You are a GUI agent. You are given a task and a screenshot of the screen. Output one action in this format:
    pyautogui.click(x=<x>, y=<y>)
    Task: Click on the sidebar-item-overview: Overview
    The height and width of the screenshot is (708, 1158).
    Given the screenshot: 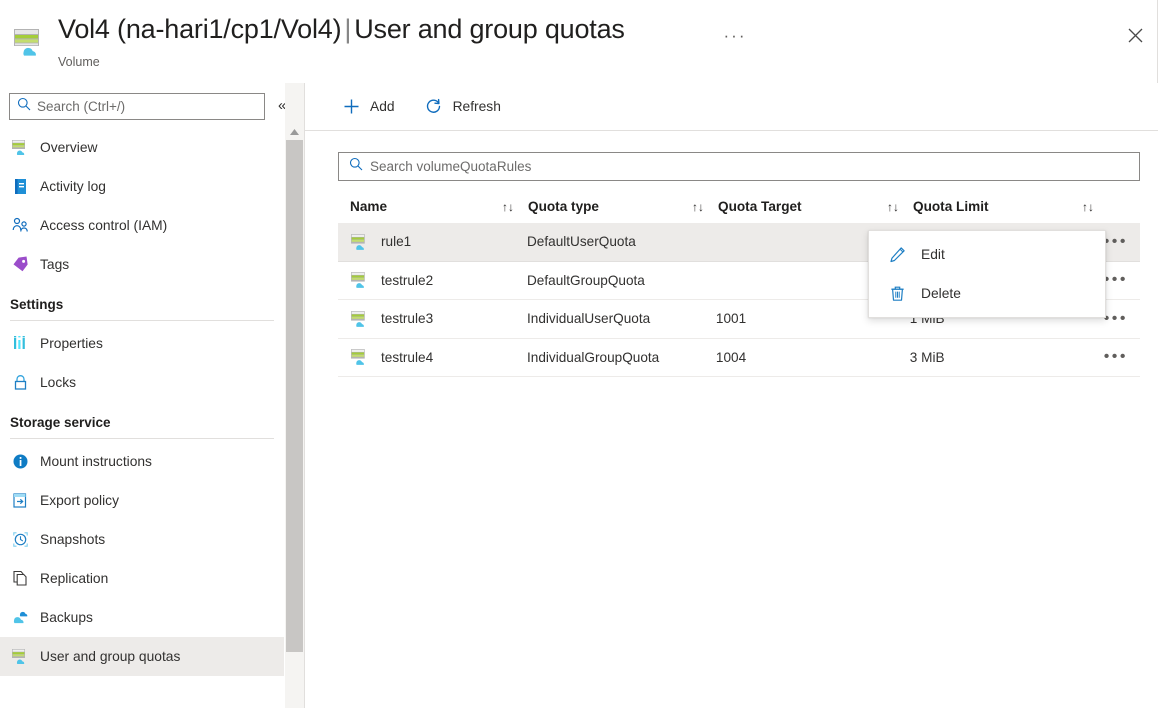 What is the action you would take?
    pyautogui.click(x=142, y=147)
    